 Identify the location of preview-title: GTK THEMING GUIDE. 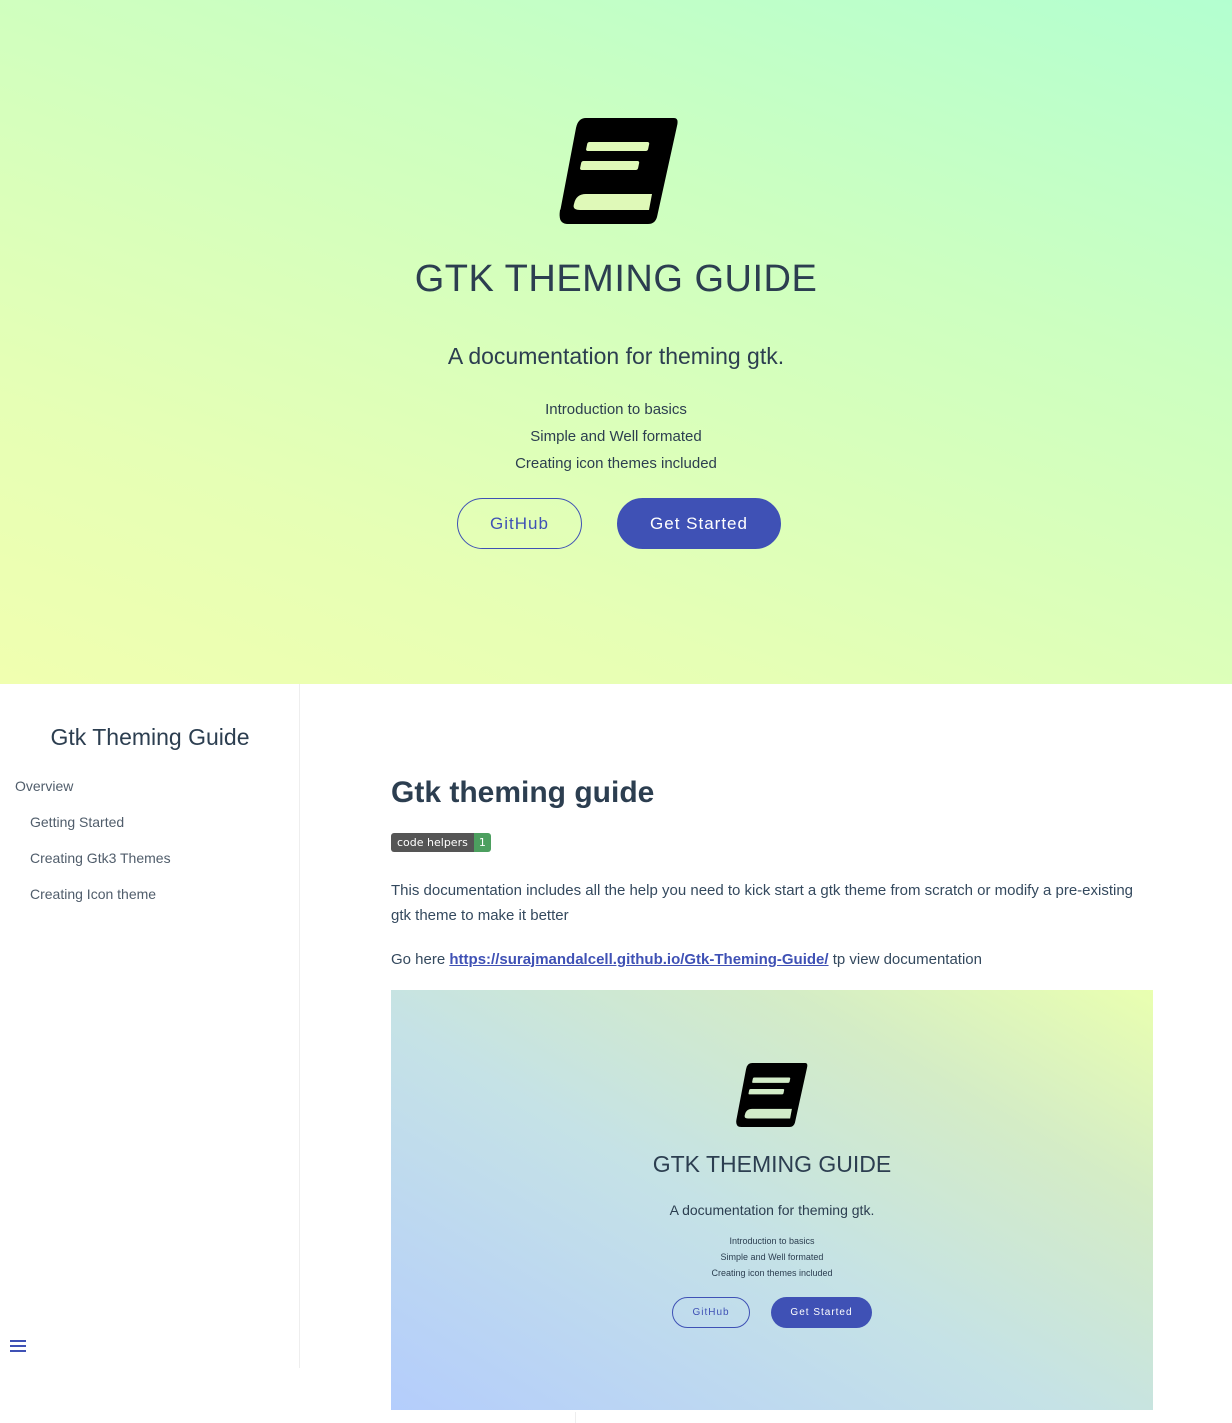
(772, 1164).